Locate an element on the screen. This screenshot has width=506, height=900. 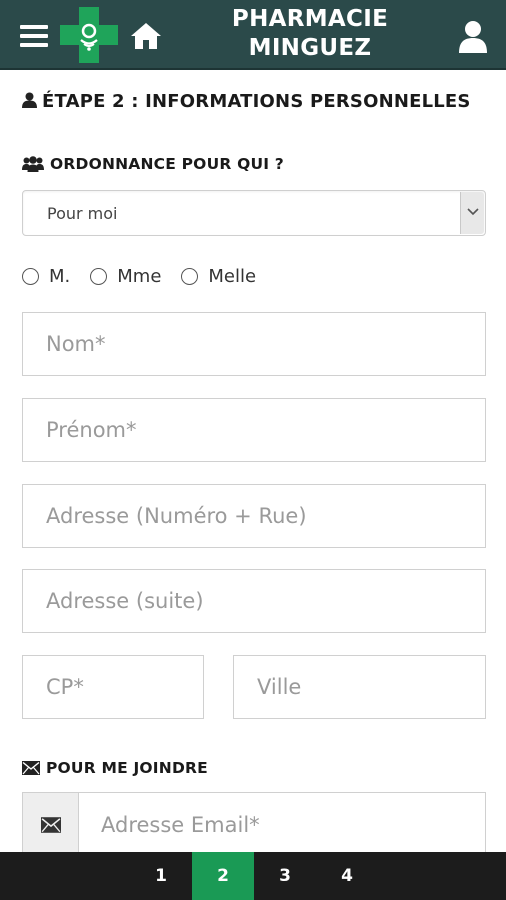
radio-m: M. is located at coordinates (46, 276).